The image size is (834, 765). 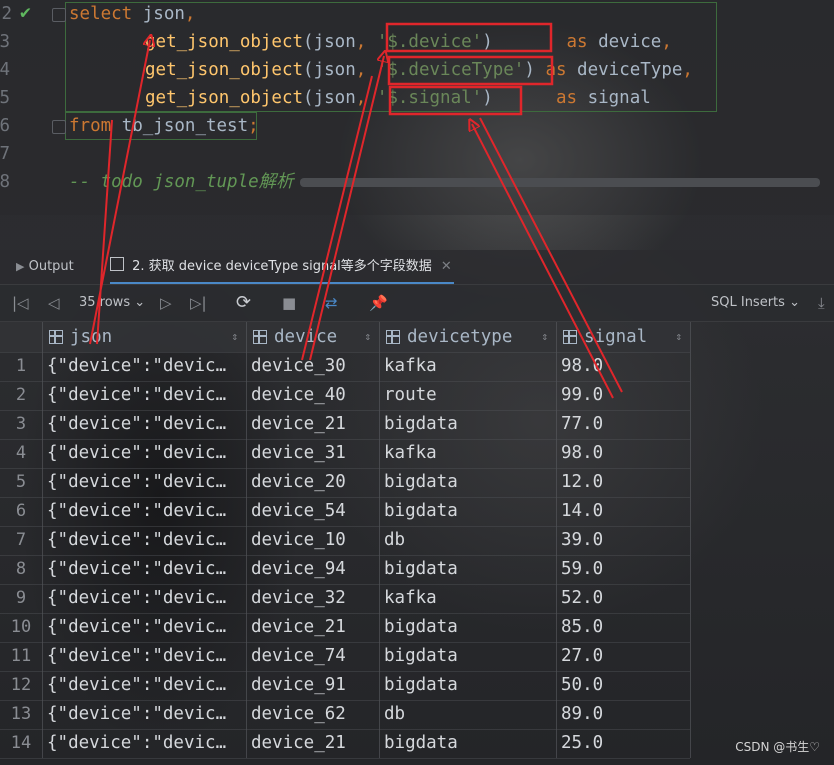 I want to click on column-header-signal: signal ⇕, so click(x=623, y=337).